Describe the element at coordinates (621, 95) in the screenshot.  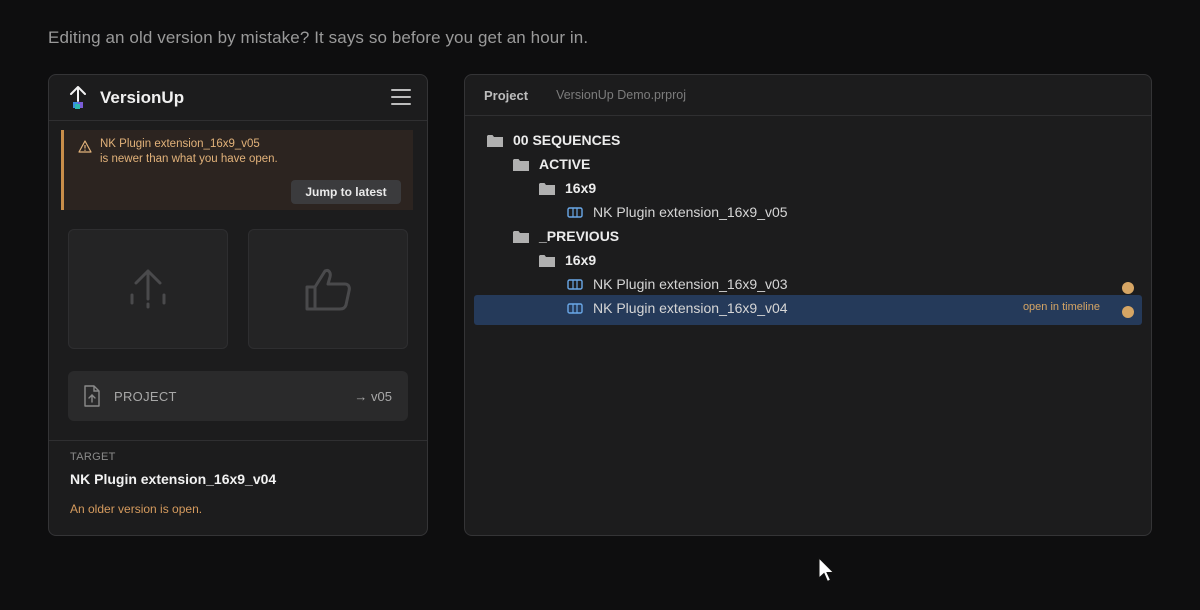
I see `project-file-name: VersionUp Demo.prproj` at that location.